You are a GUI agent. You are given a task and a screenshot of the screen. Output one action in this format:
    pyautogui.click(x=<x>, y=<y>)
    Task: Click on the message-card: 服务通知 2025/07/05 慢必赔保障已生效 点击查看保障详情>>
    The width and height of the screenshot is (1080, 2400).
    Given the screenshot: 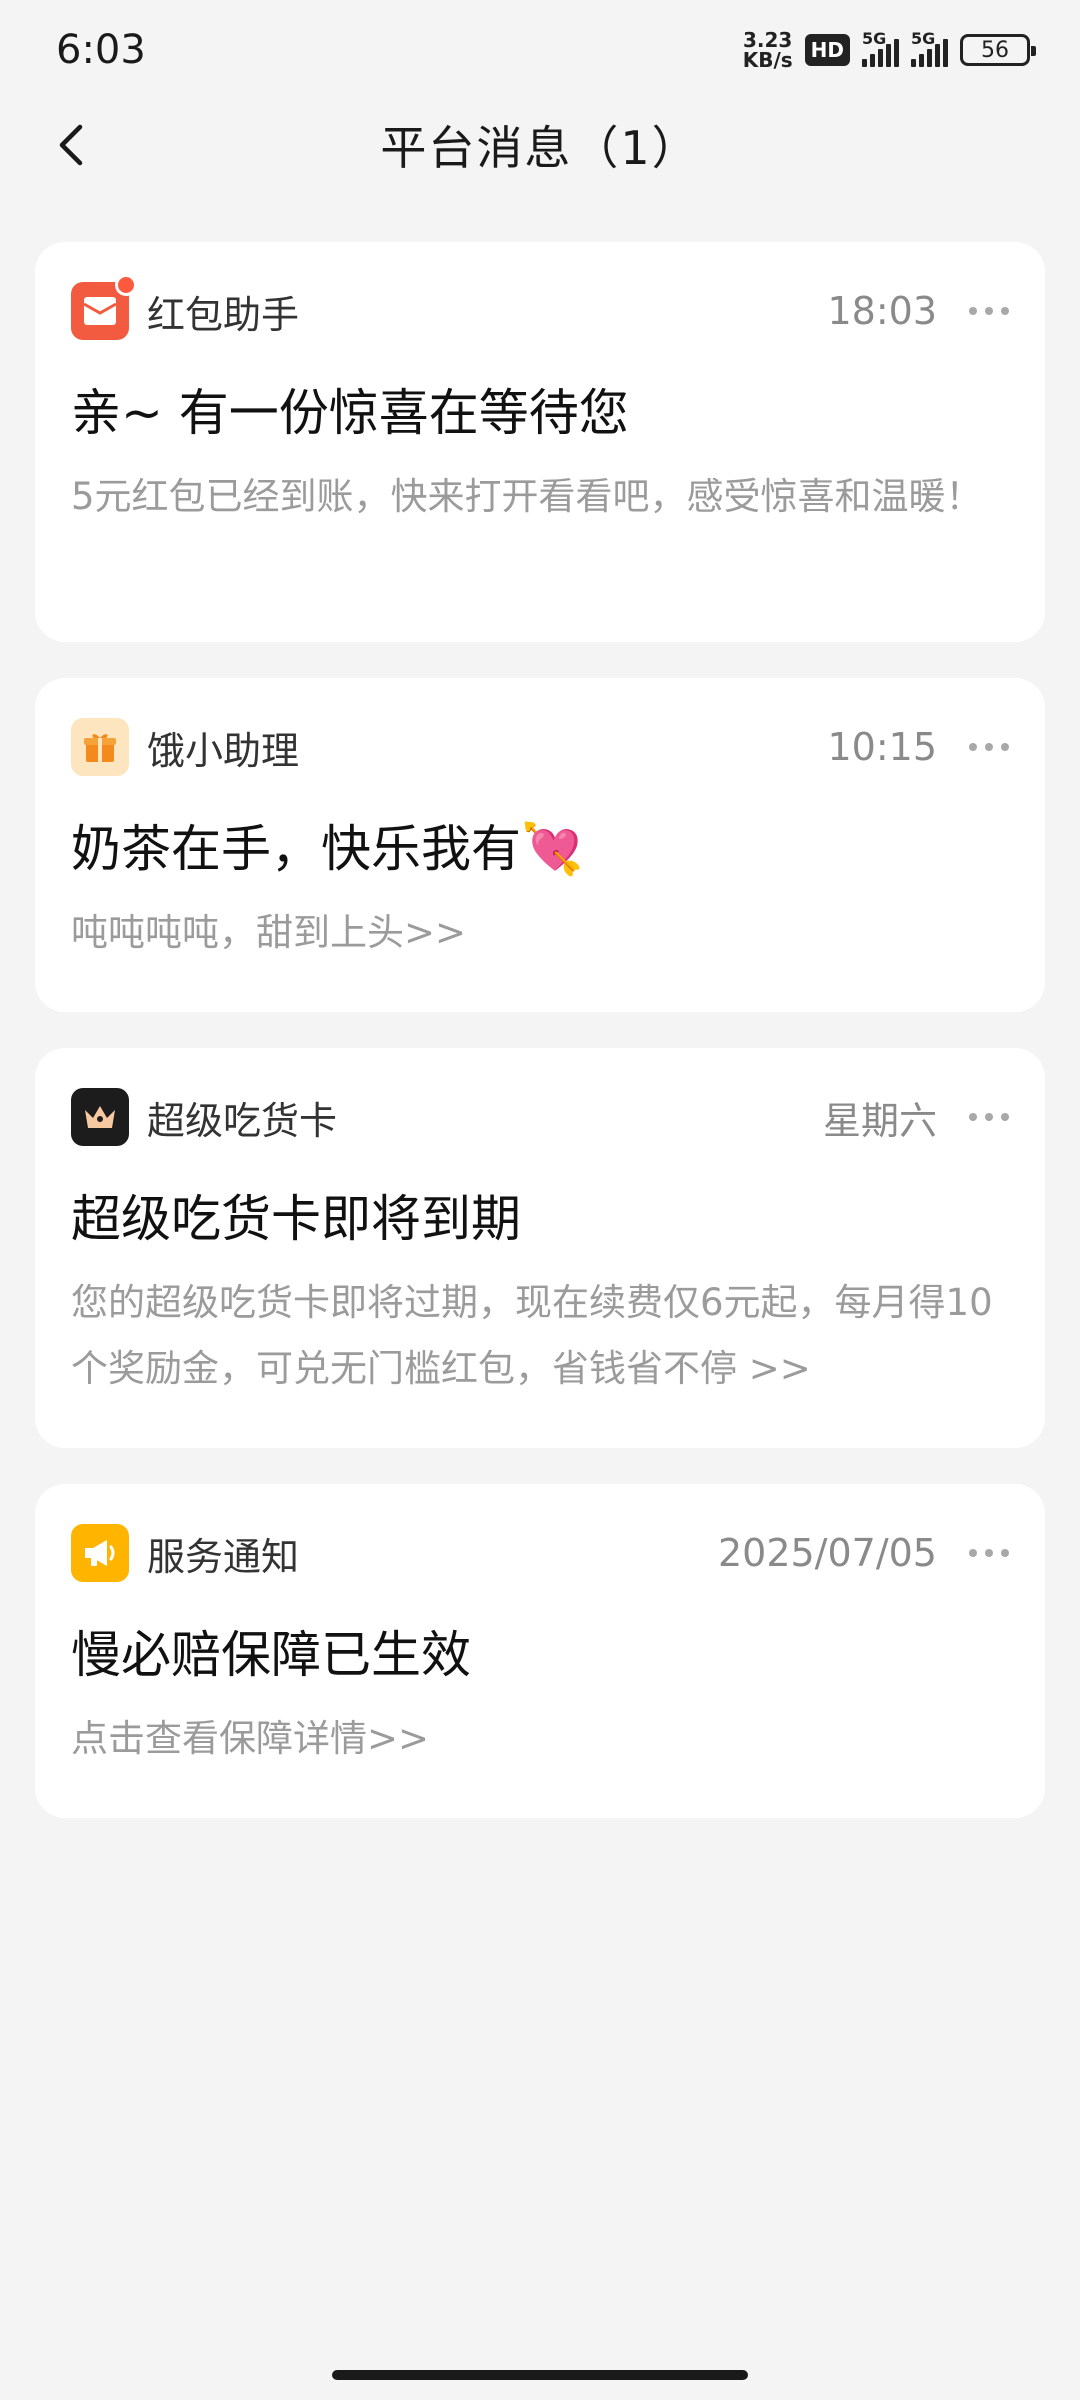 What is the action you would take?
    pyautogui.click(x=540, y=1651)
    